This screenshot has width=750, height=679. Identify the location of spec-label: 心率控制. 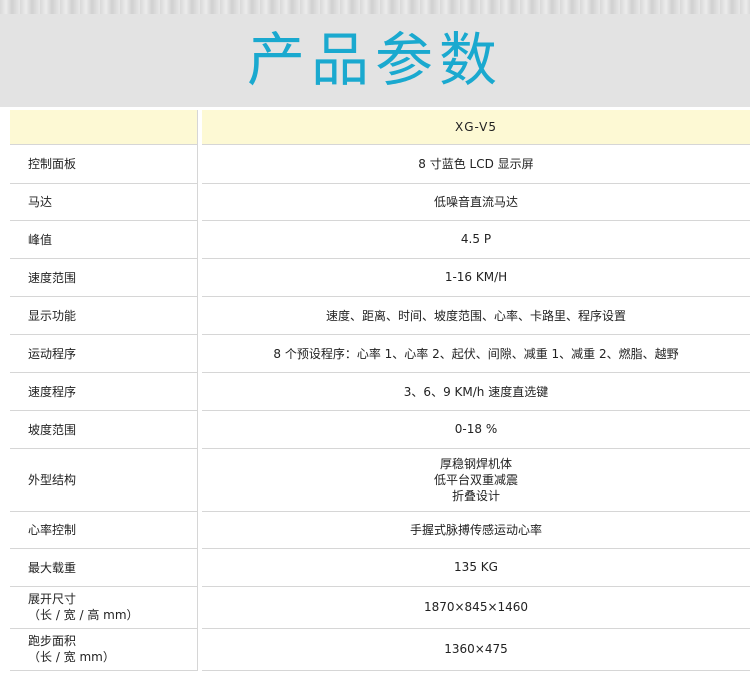
(106, 530).